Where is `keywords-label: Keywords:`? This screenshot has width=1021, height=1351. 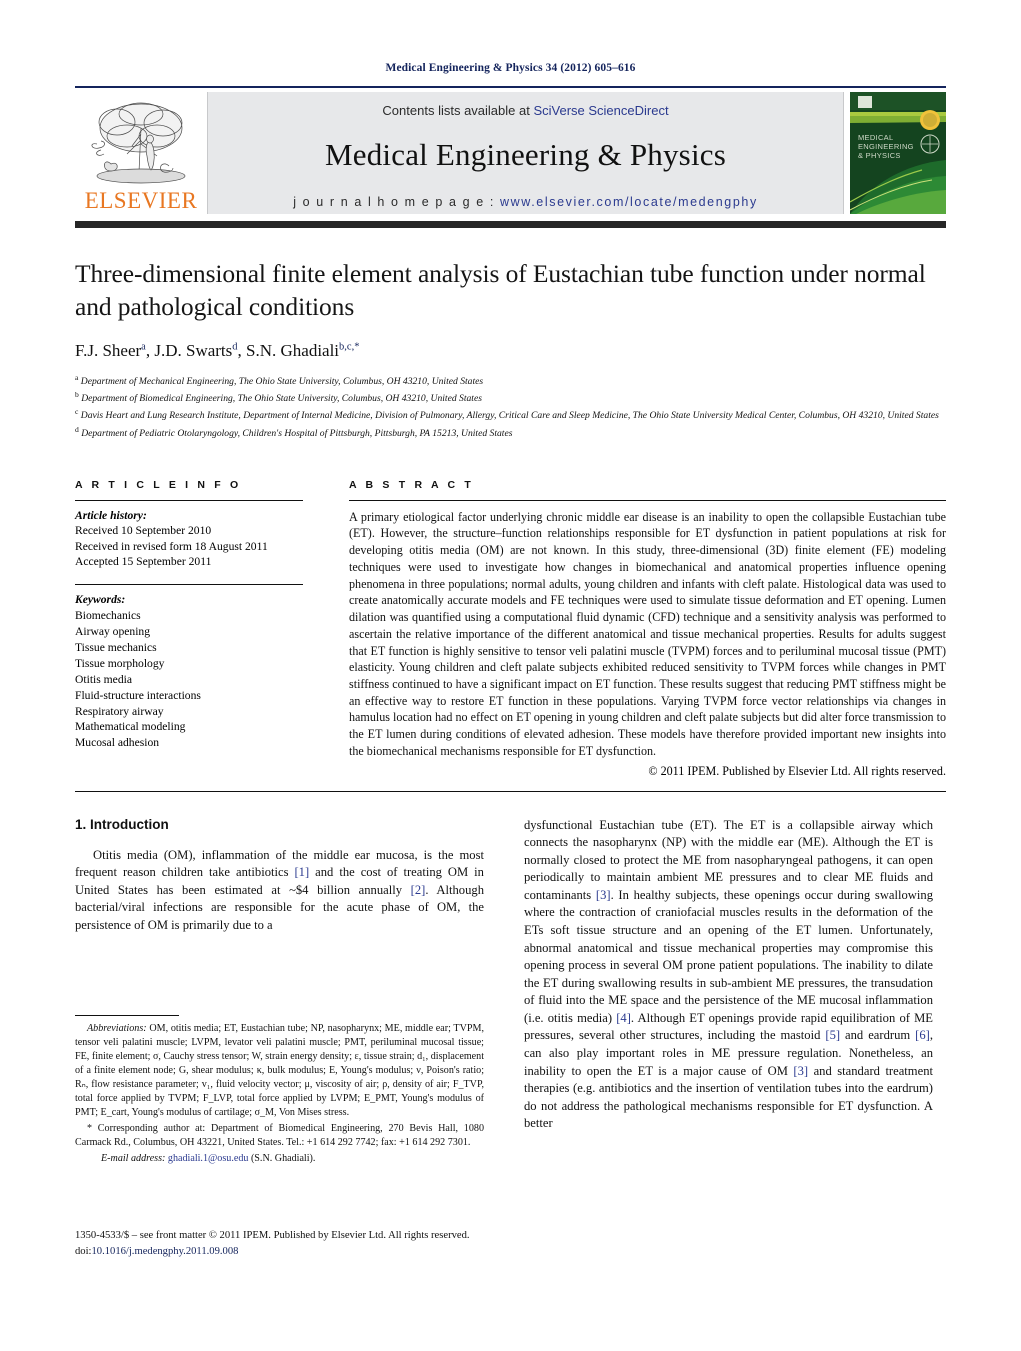 keywords-label: Keywords: is located at coordinates (100, 600).